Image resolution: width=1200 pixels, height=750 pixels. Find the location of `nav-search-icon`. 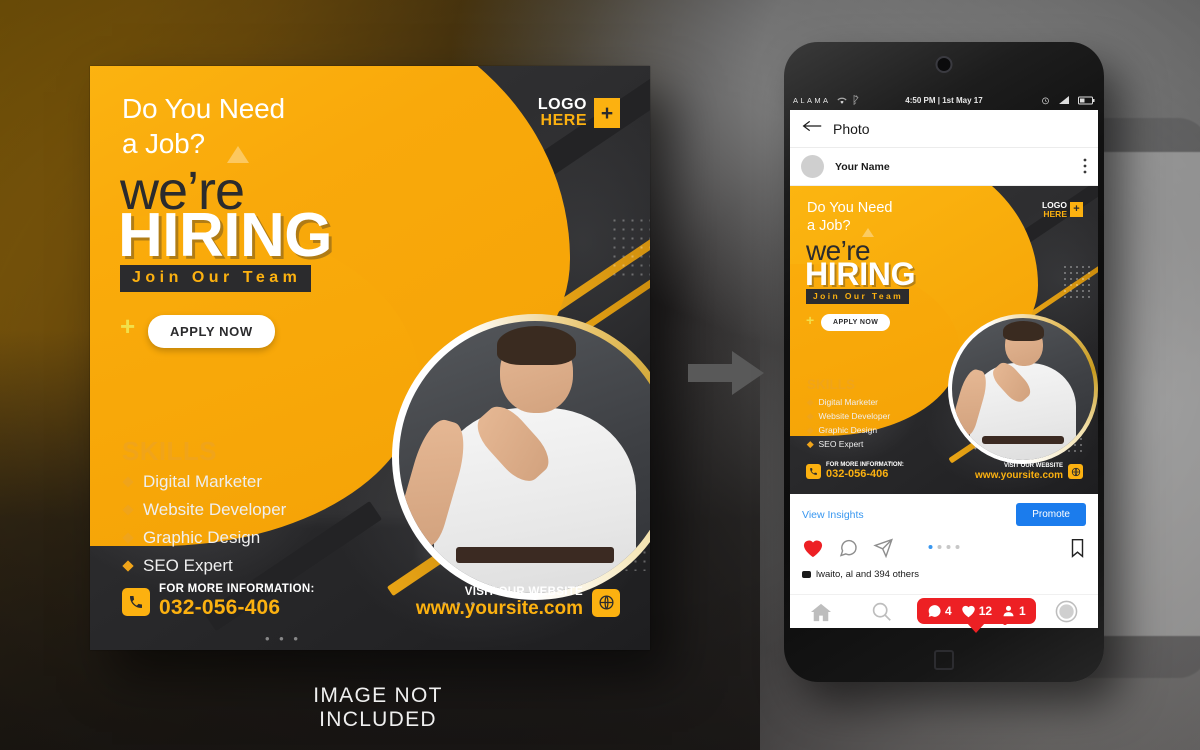

nav-search-icon is located at coordinates (881, 611).